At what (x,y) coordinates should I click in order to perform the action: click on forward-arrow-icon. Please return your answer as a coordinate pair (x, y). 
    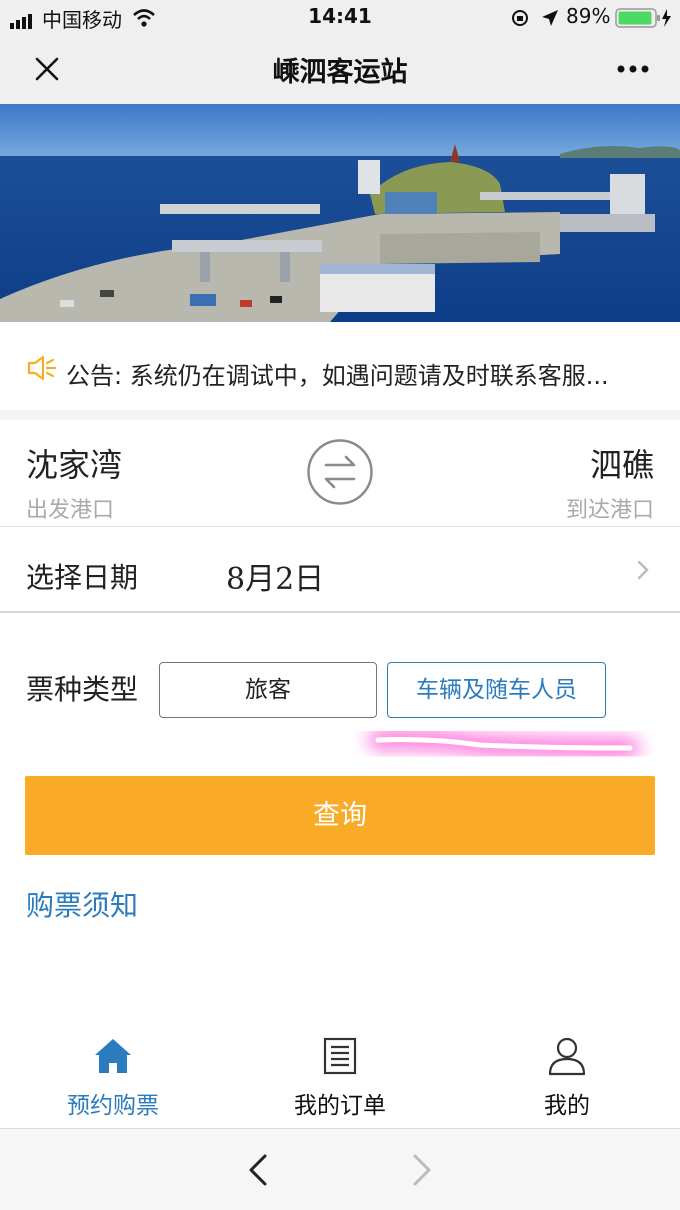
    Looking at the image, I should click on (422, 1170).